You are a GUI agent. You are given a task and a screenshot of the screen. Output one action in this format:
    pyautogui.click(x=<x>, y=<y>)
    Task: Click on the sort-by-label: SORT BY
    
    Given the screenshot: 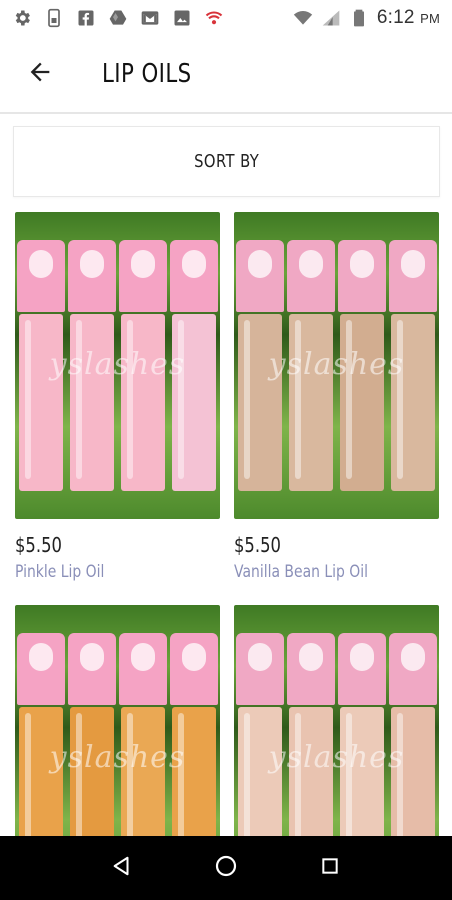 What is the action you would take?
    pyautogui.click(x=226, y=161)
    